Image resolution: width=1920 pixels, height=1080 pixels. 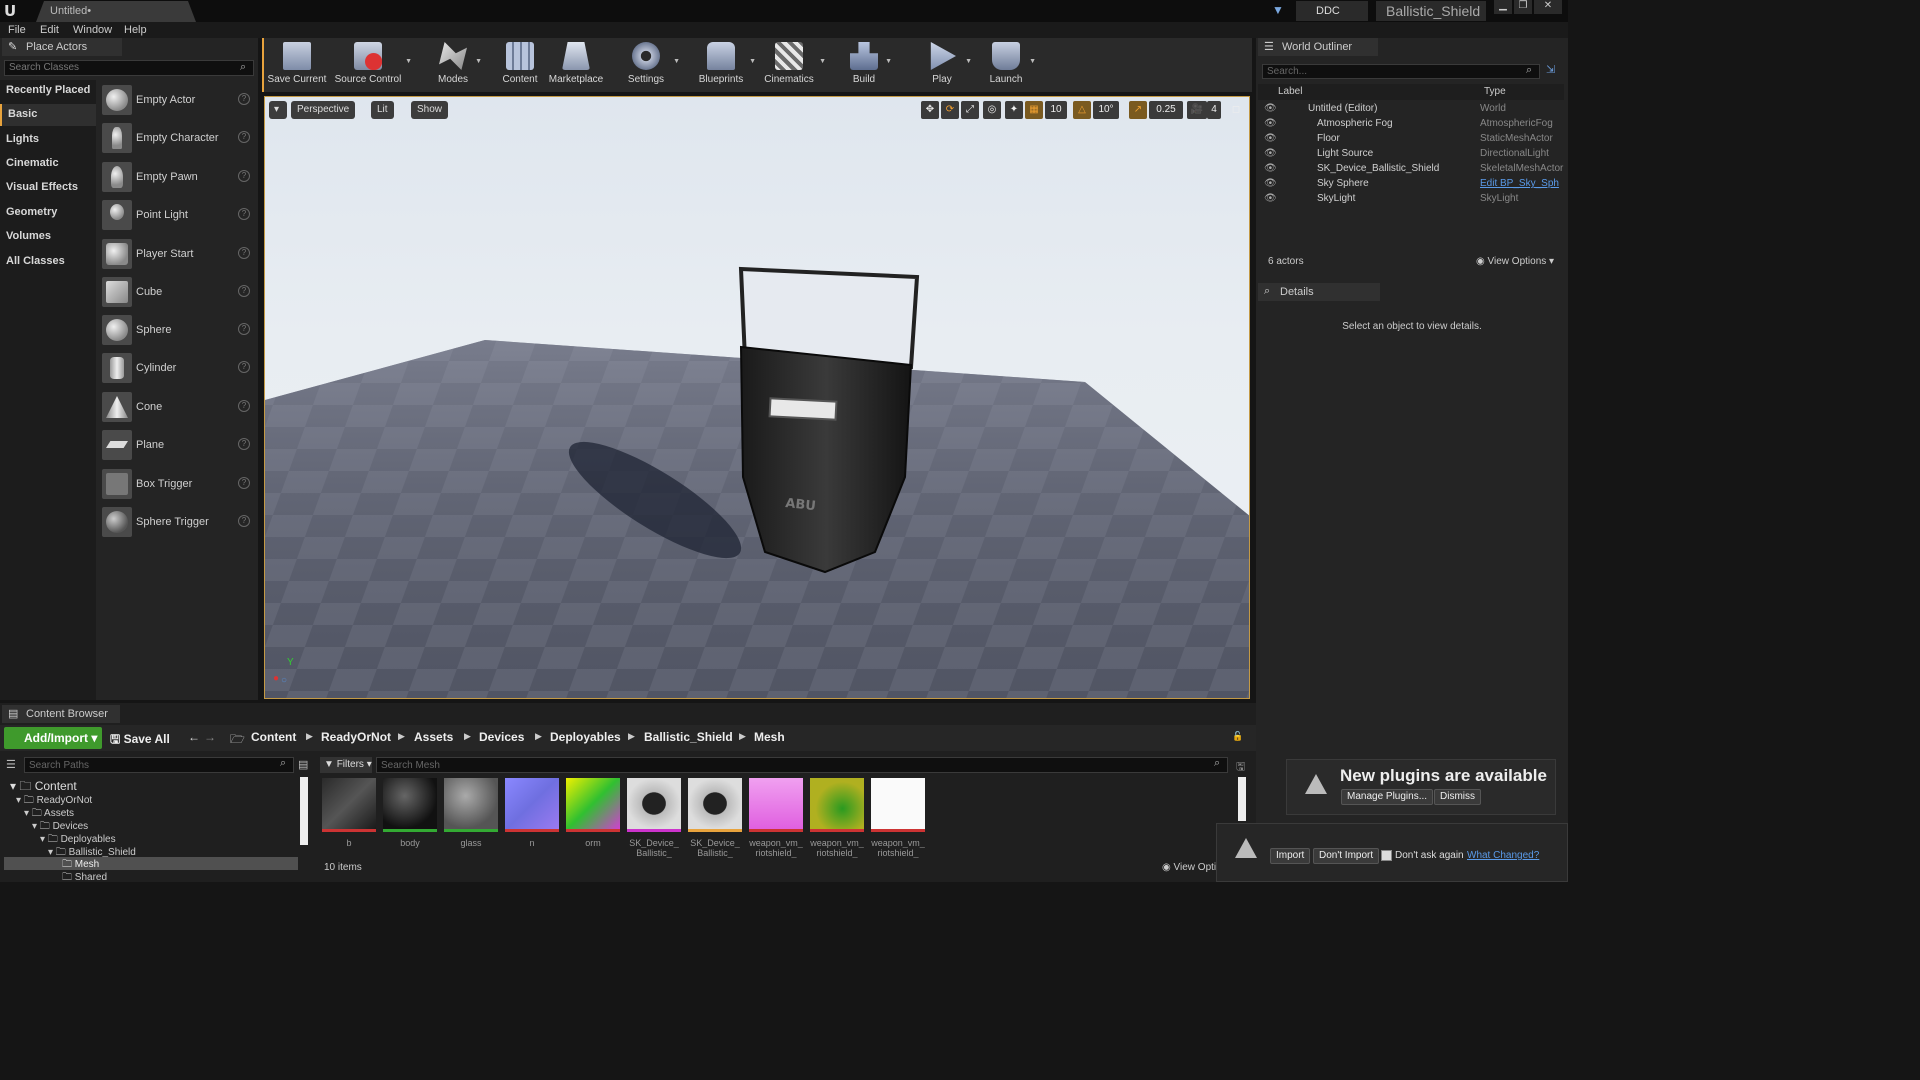 What do you see at coordinates (520, 64) in the screenshot?
I see `content-button: Content` at bounding box center [520, 64].